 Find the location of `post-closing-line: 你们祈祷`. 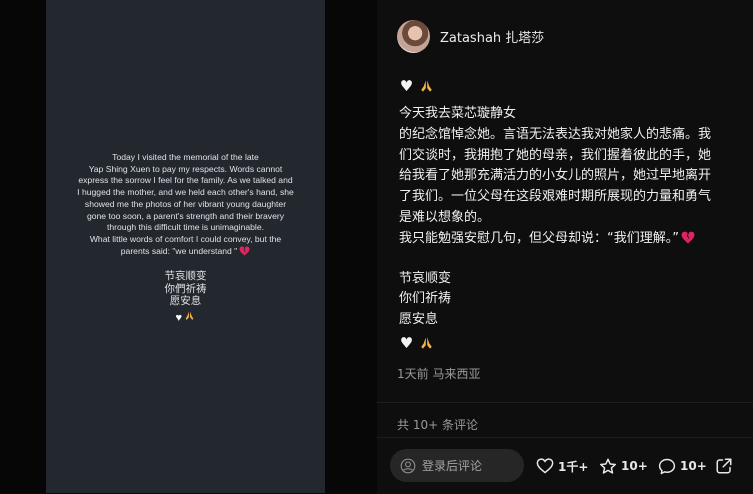

post-closing-line: 你们祈祷 is located at coordinates (425, 299).